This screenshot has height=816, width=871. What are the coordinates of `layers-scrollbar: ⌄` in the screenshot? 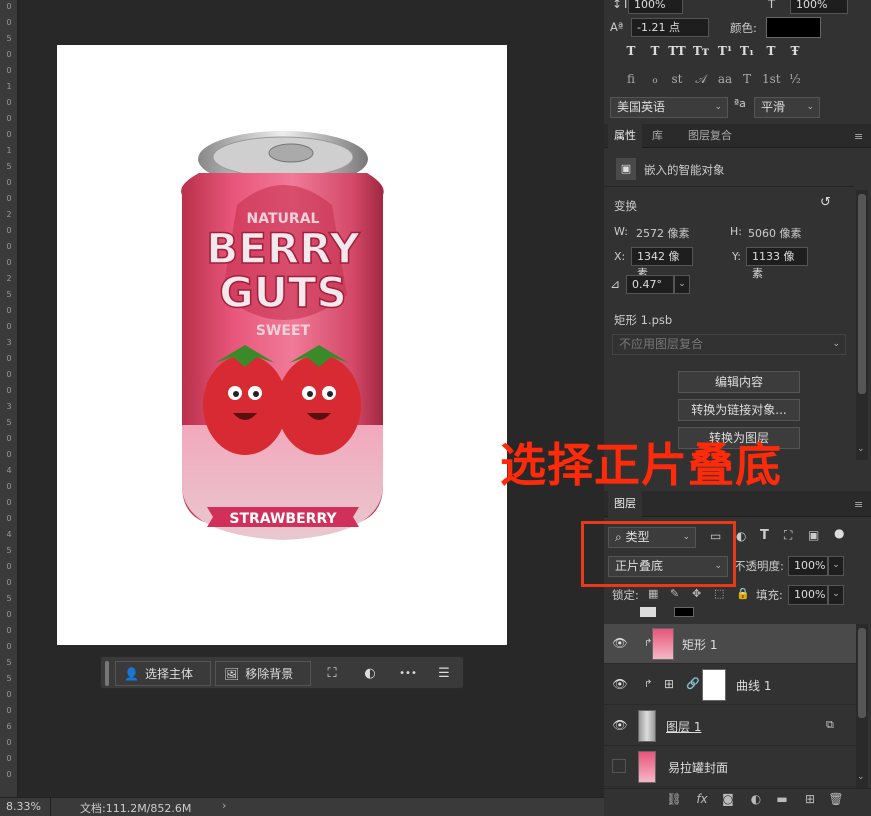 It's located at (862, 706).